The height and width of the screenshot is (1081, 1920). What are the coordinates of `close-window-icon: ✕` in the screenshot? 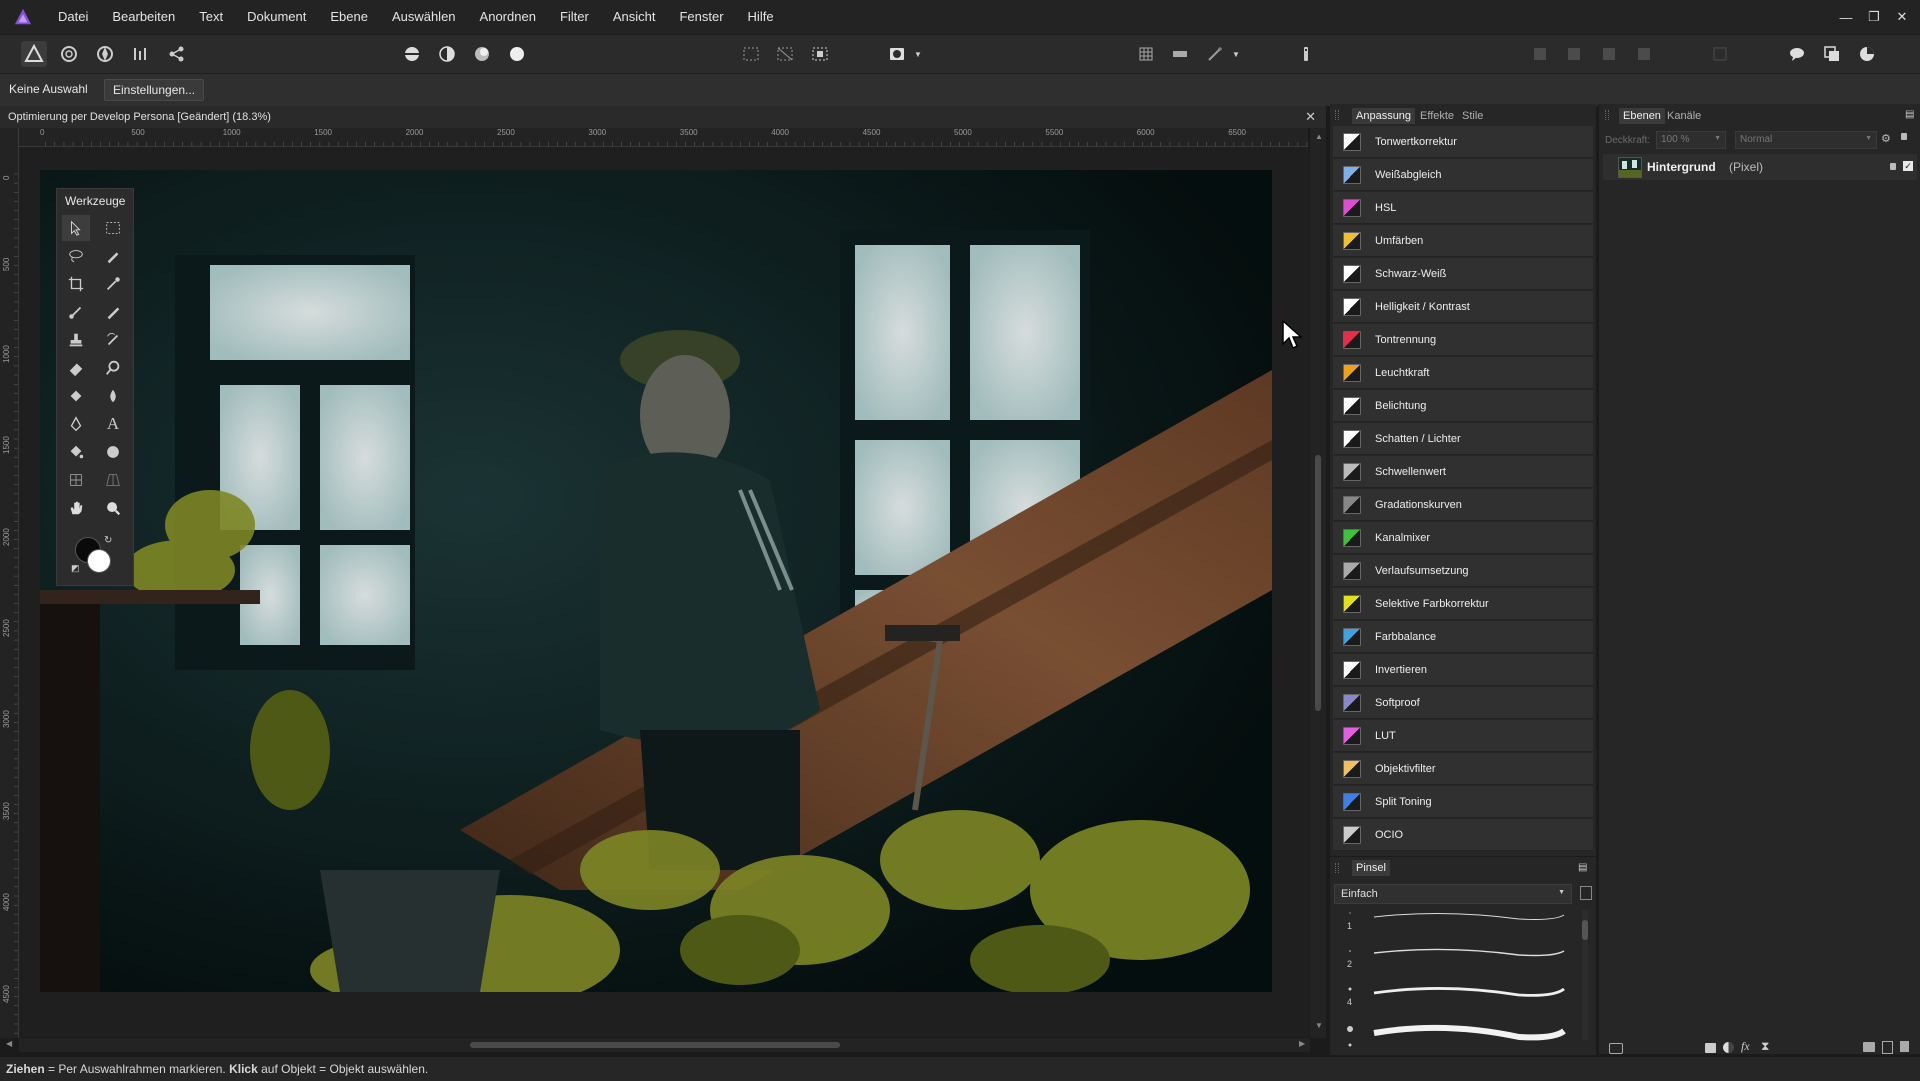 It's located at (1902, 17).